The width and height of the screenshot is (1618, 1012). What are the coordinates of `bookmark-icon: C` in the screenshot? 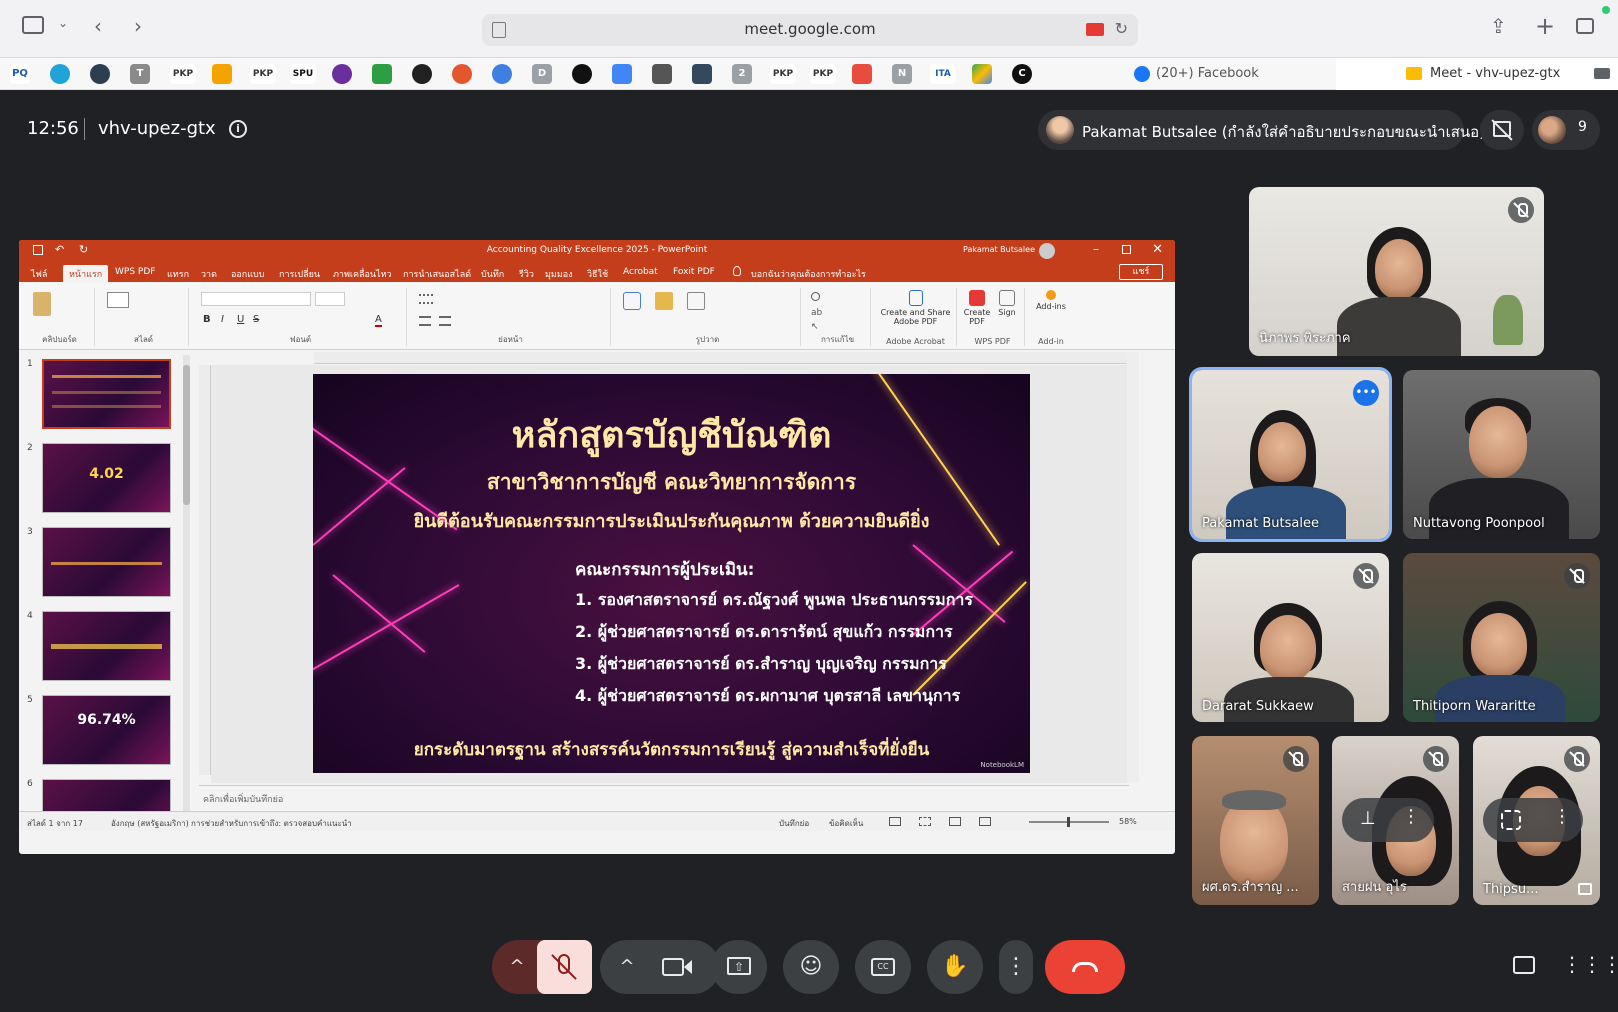 It's located at (1022, 74).